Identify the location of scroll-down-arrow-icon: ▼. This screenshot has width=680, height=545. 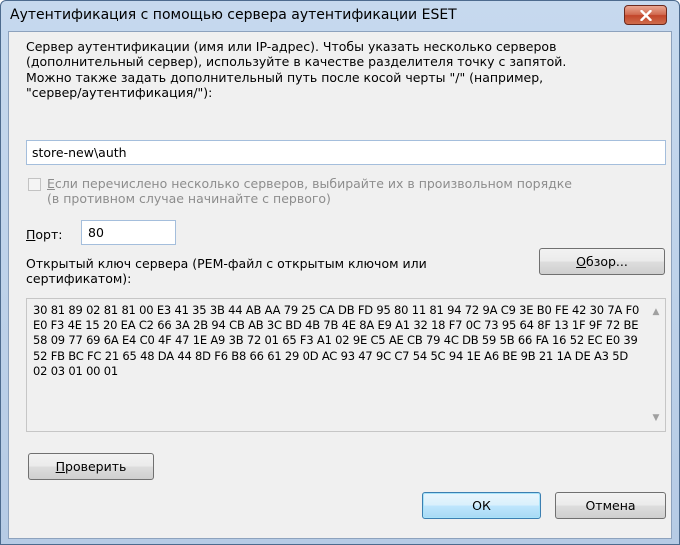
(656, 418).